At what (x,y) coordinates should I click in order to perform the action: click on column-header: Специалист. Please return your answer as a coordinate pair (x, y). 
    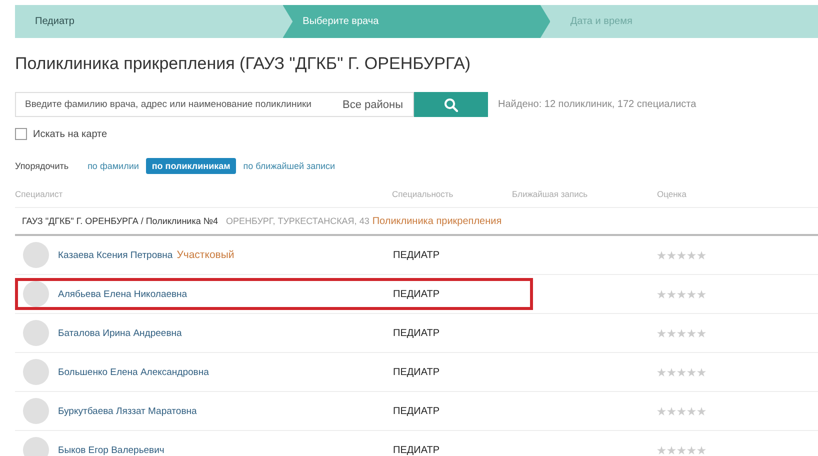
    Looking at the image, I should click on (39, 195).